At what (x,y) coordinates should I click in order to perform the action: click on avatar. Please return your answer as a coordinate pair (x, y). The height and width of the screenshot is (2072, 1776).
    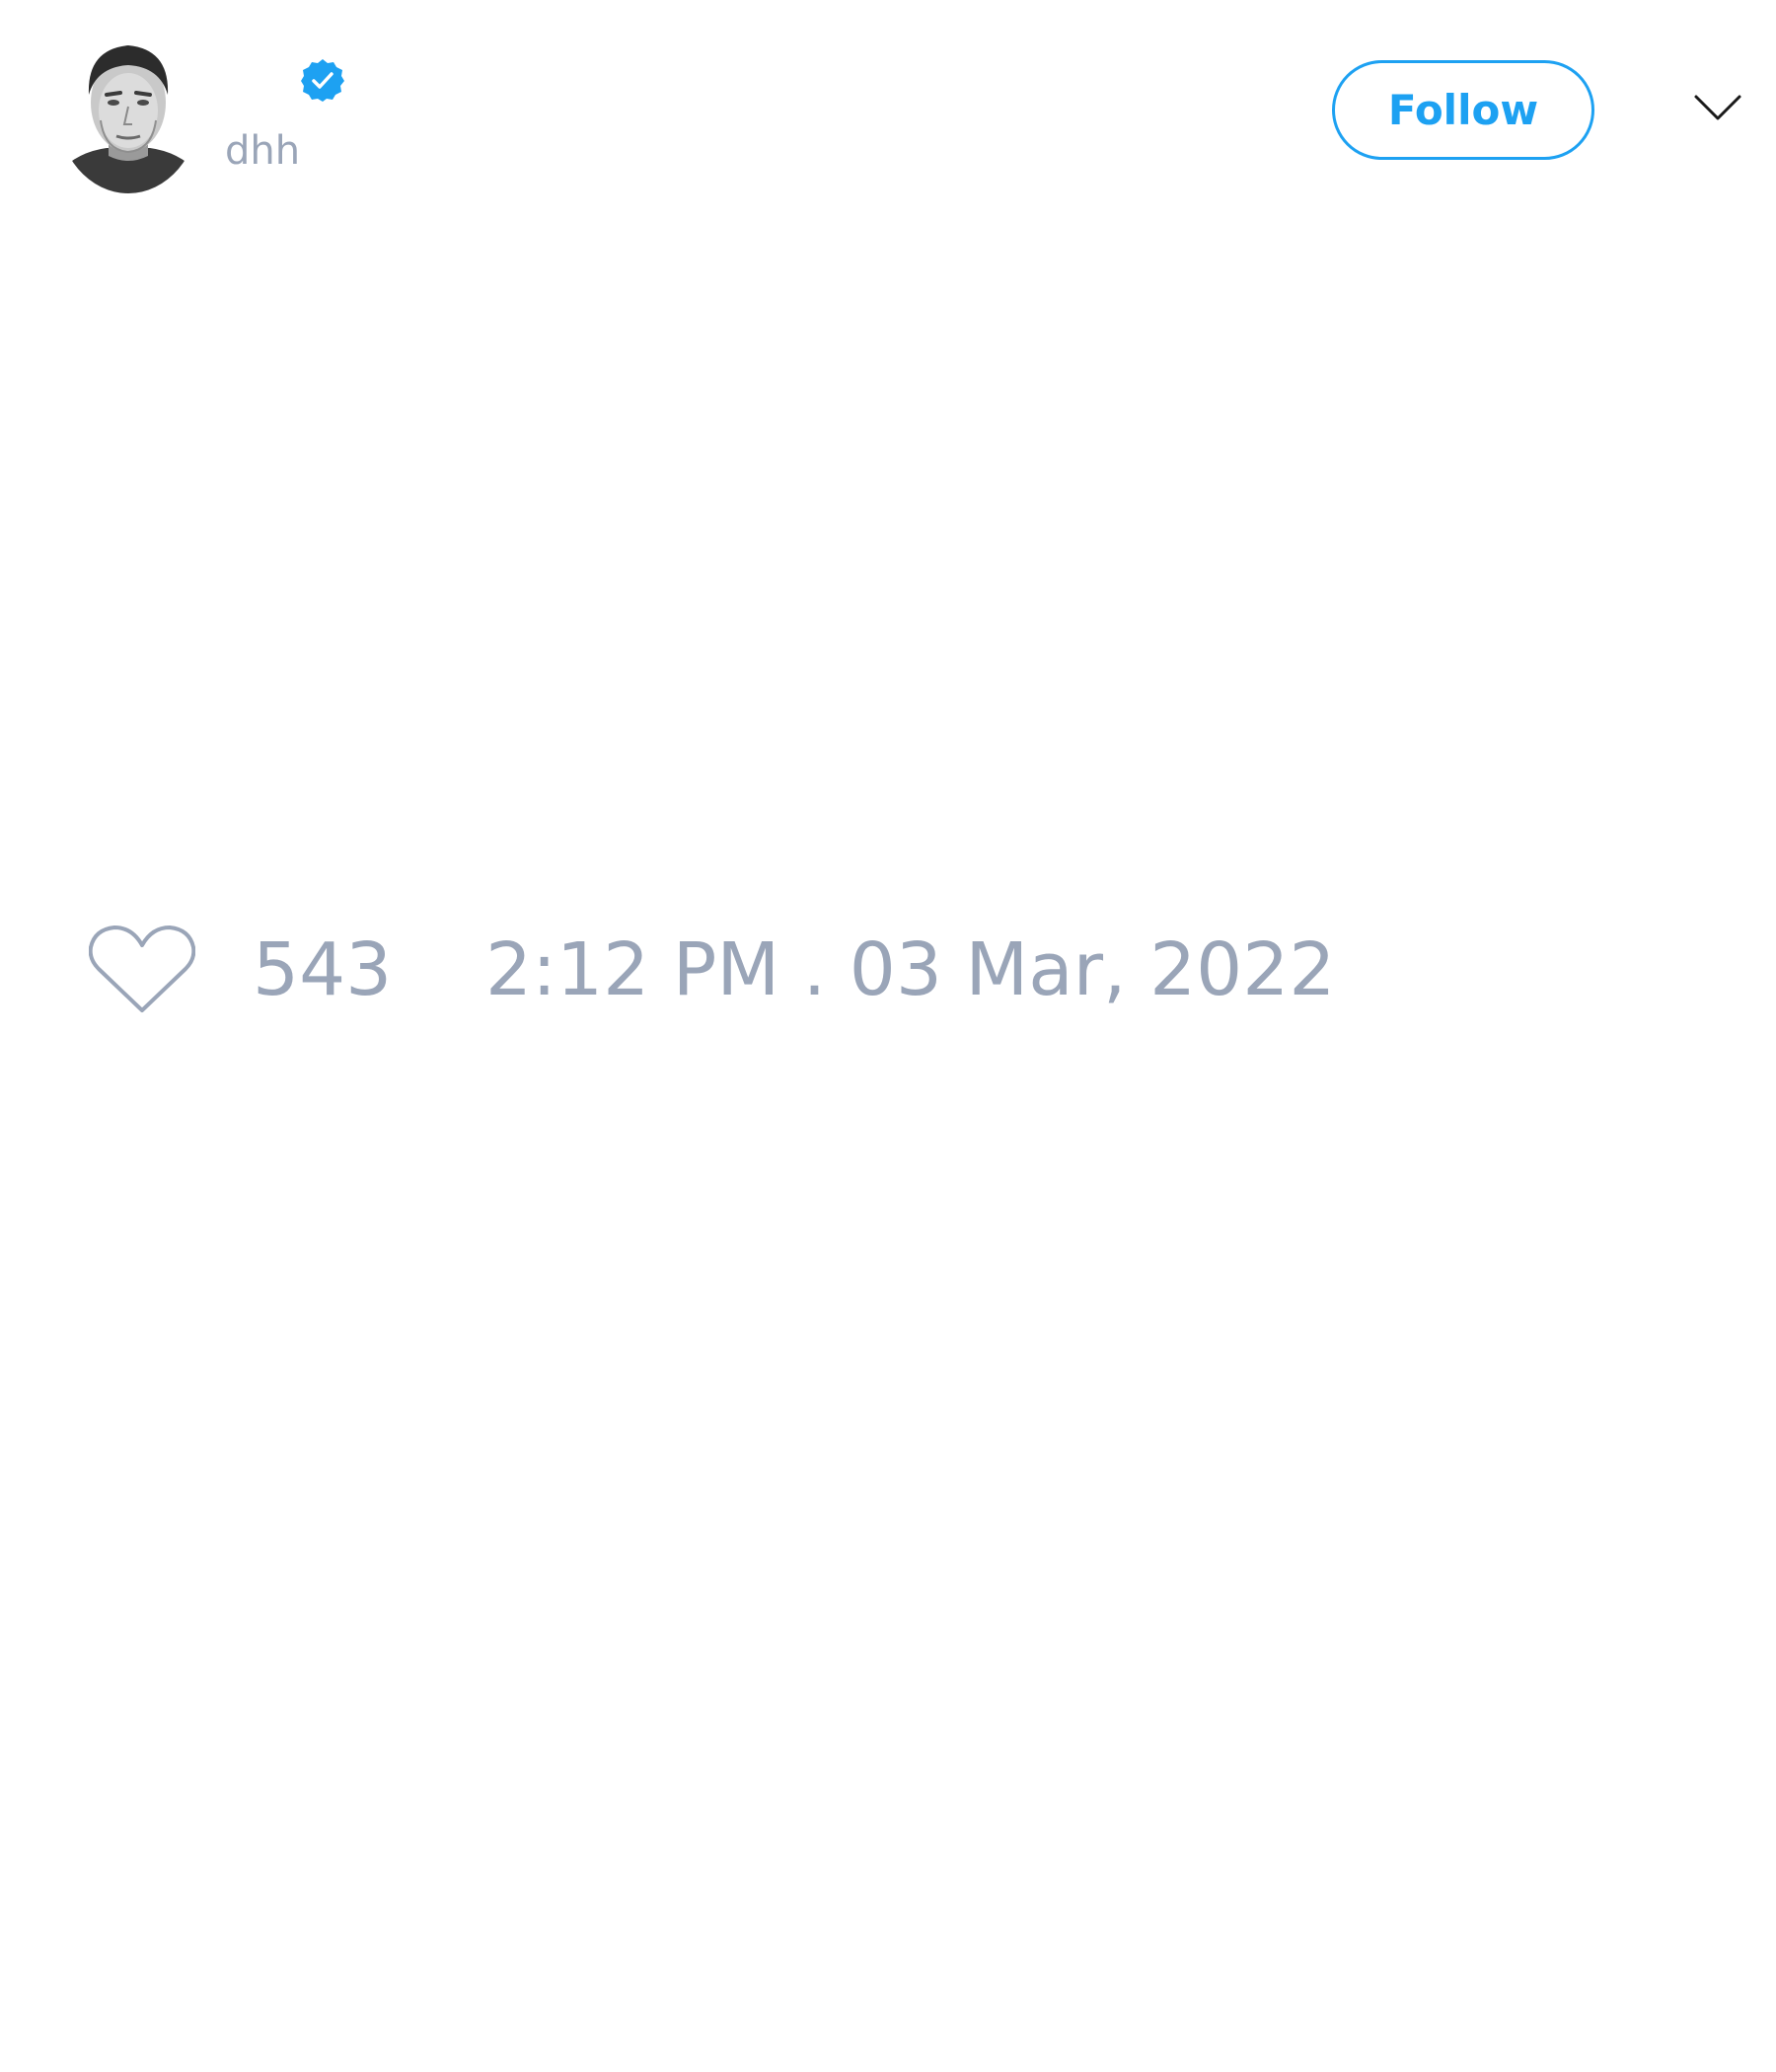
    Looking at the image, I should click on (128, 110).